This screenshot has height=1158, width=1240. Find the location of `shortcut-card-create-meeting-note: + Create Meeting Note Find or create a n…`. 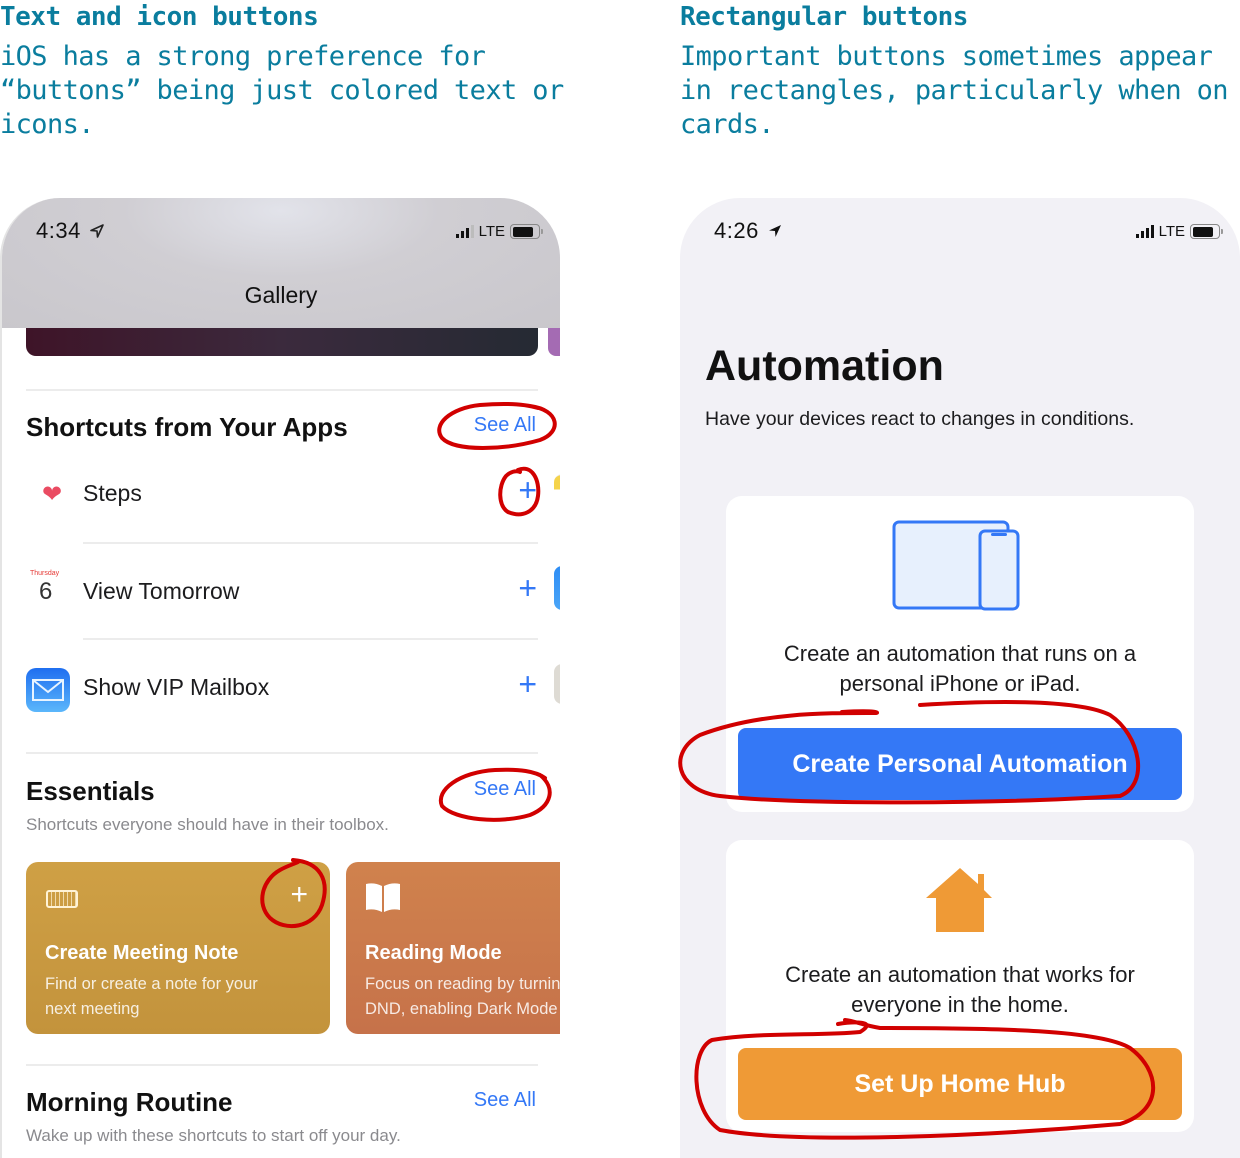

shortcut-card-create-meeting-note: + Create Meeting Note Find or create a n… is located at coordinates (178, 948).